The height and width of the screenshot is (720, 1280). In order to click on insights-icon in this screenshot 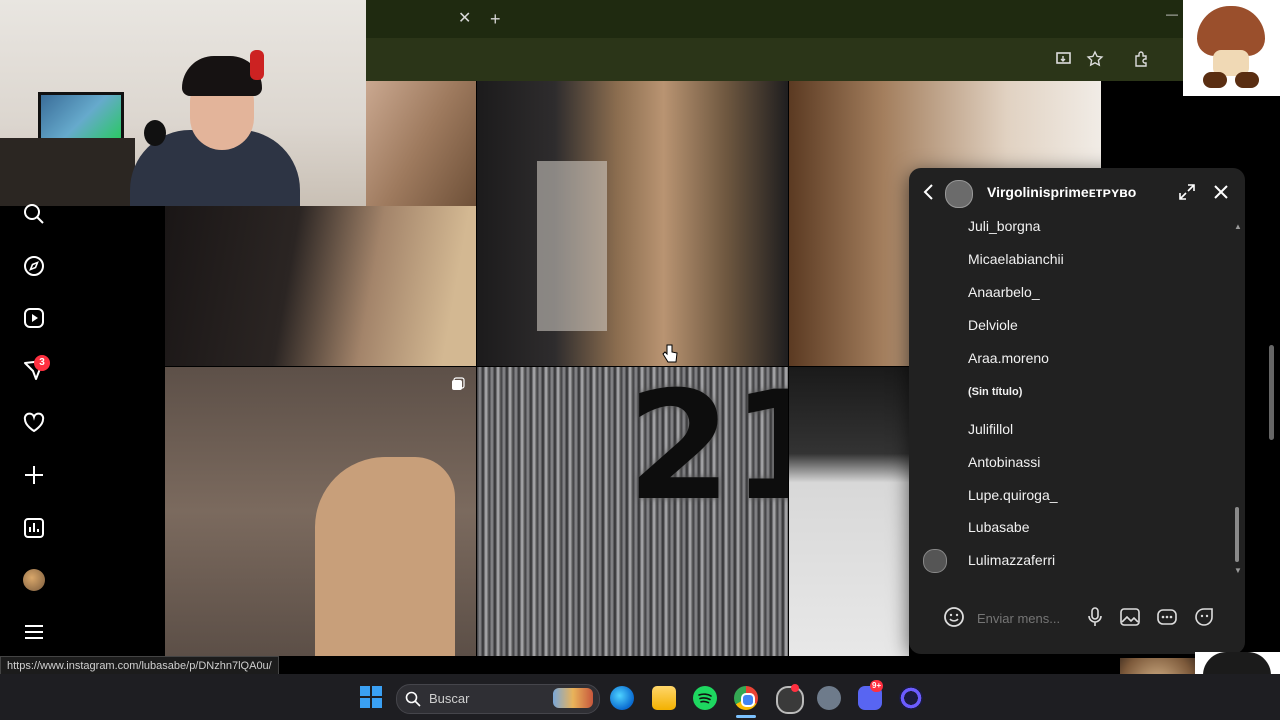, I will do `click(34, 528)`.